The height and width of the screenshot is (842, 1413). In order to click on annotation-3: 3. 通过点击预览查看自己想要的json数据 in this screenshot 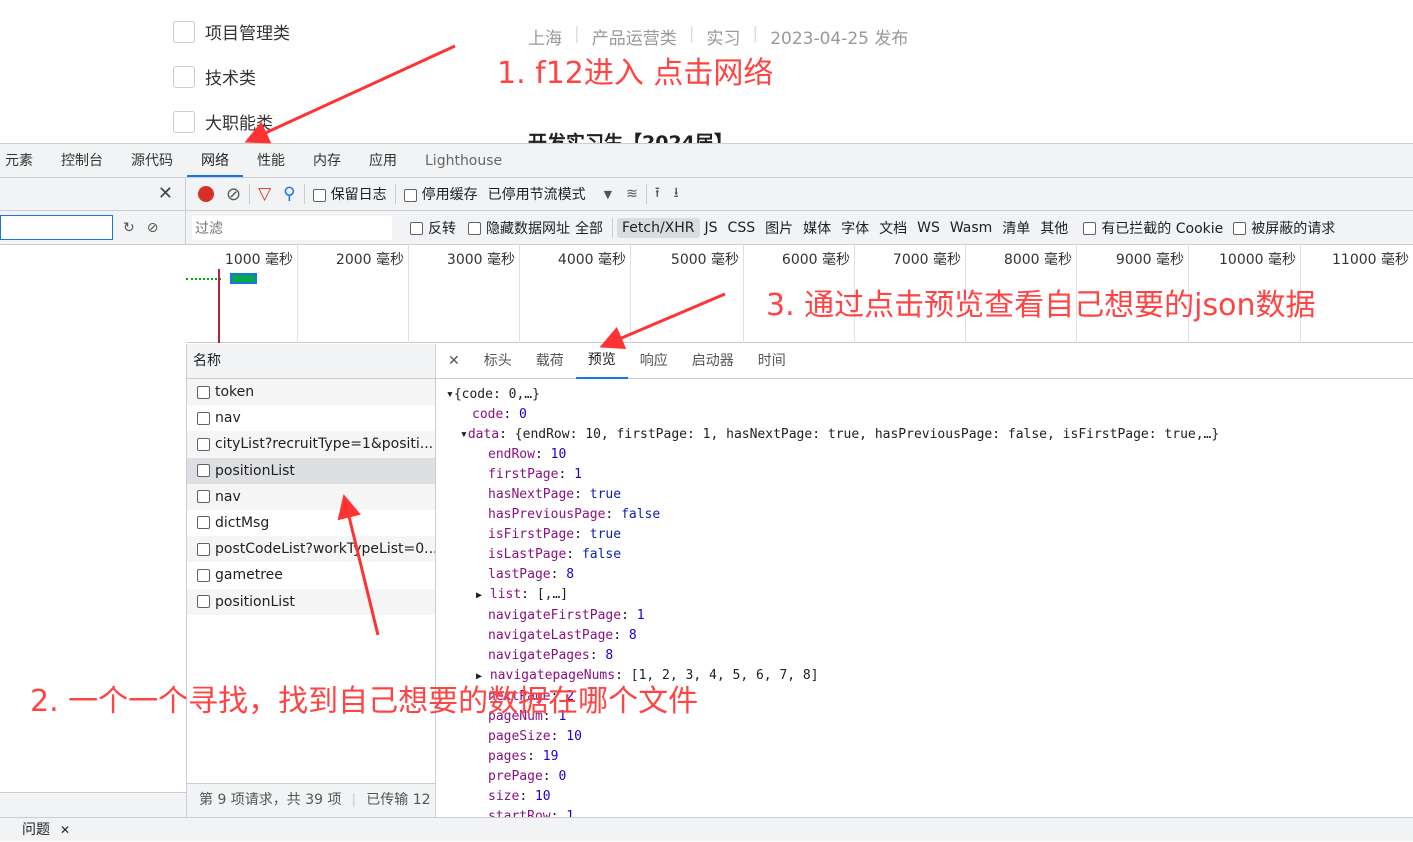, I will do `click(1041, 305)`.